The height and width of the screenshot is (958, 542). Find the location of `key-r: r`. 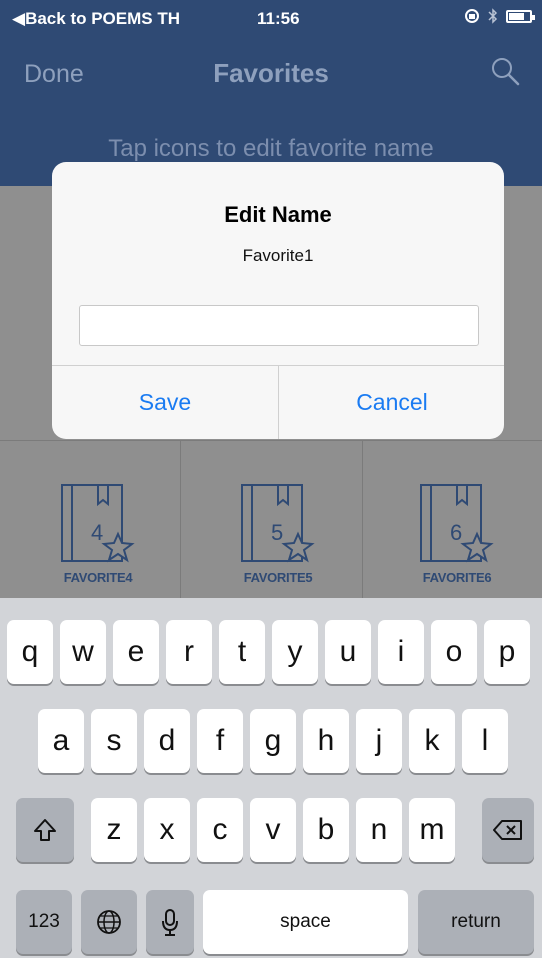

key-r: r is located at coordinates (189, 652).